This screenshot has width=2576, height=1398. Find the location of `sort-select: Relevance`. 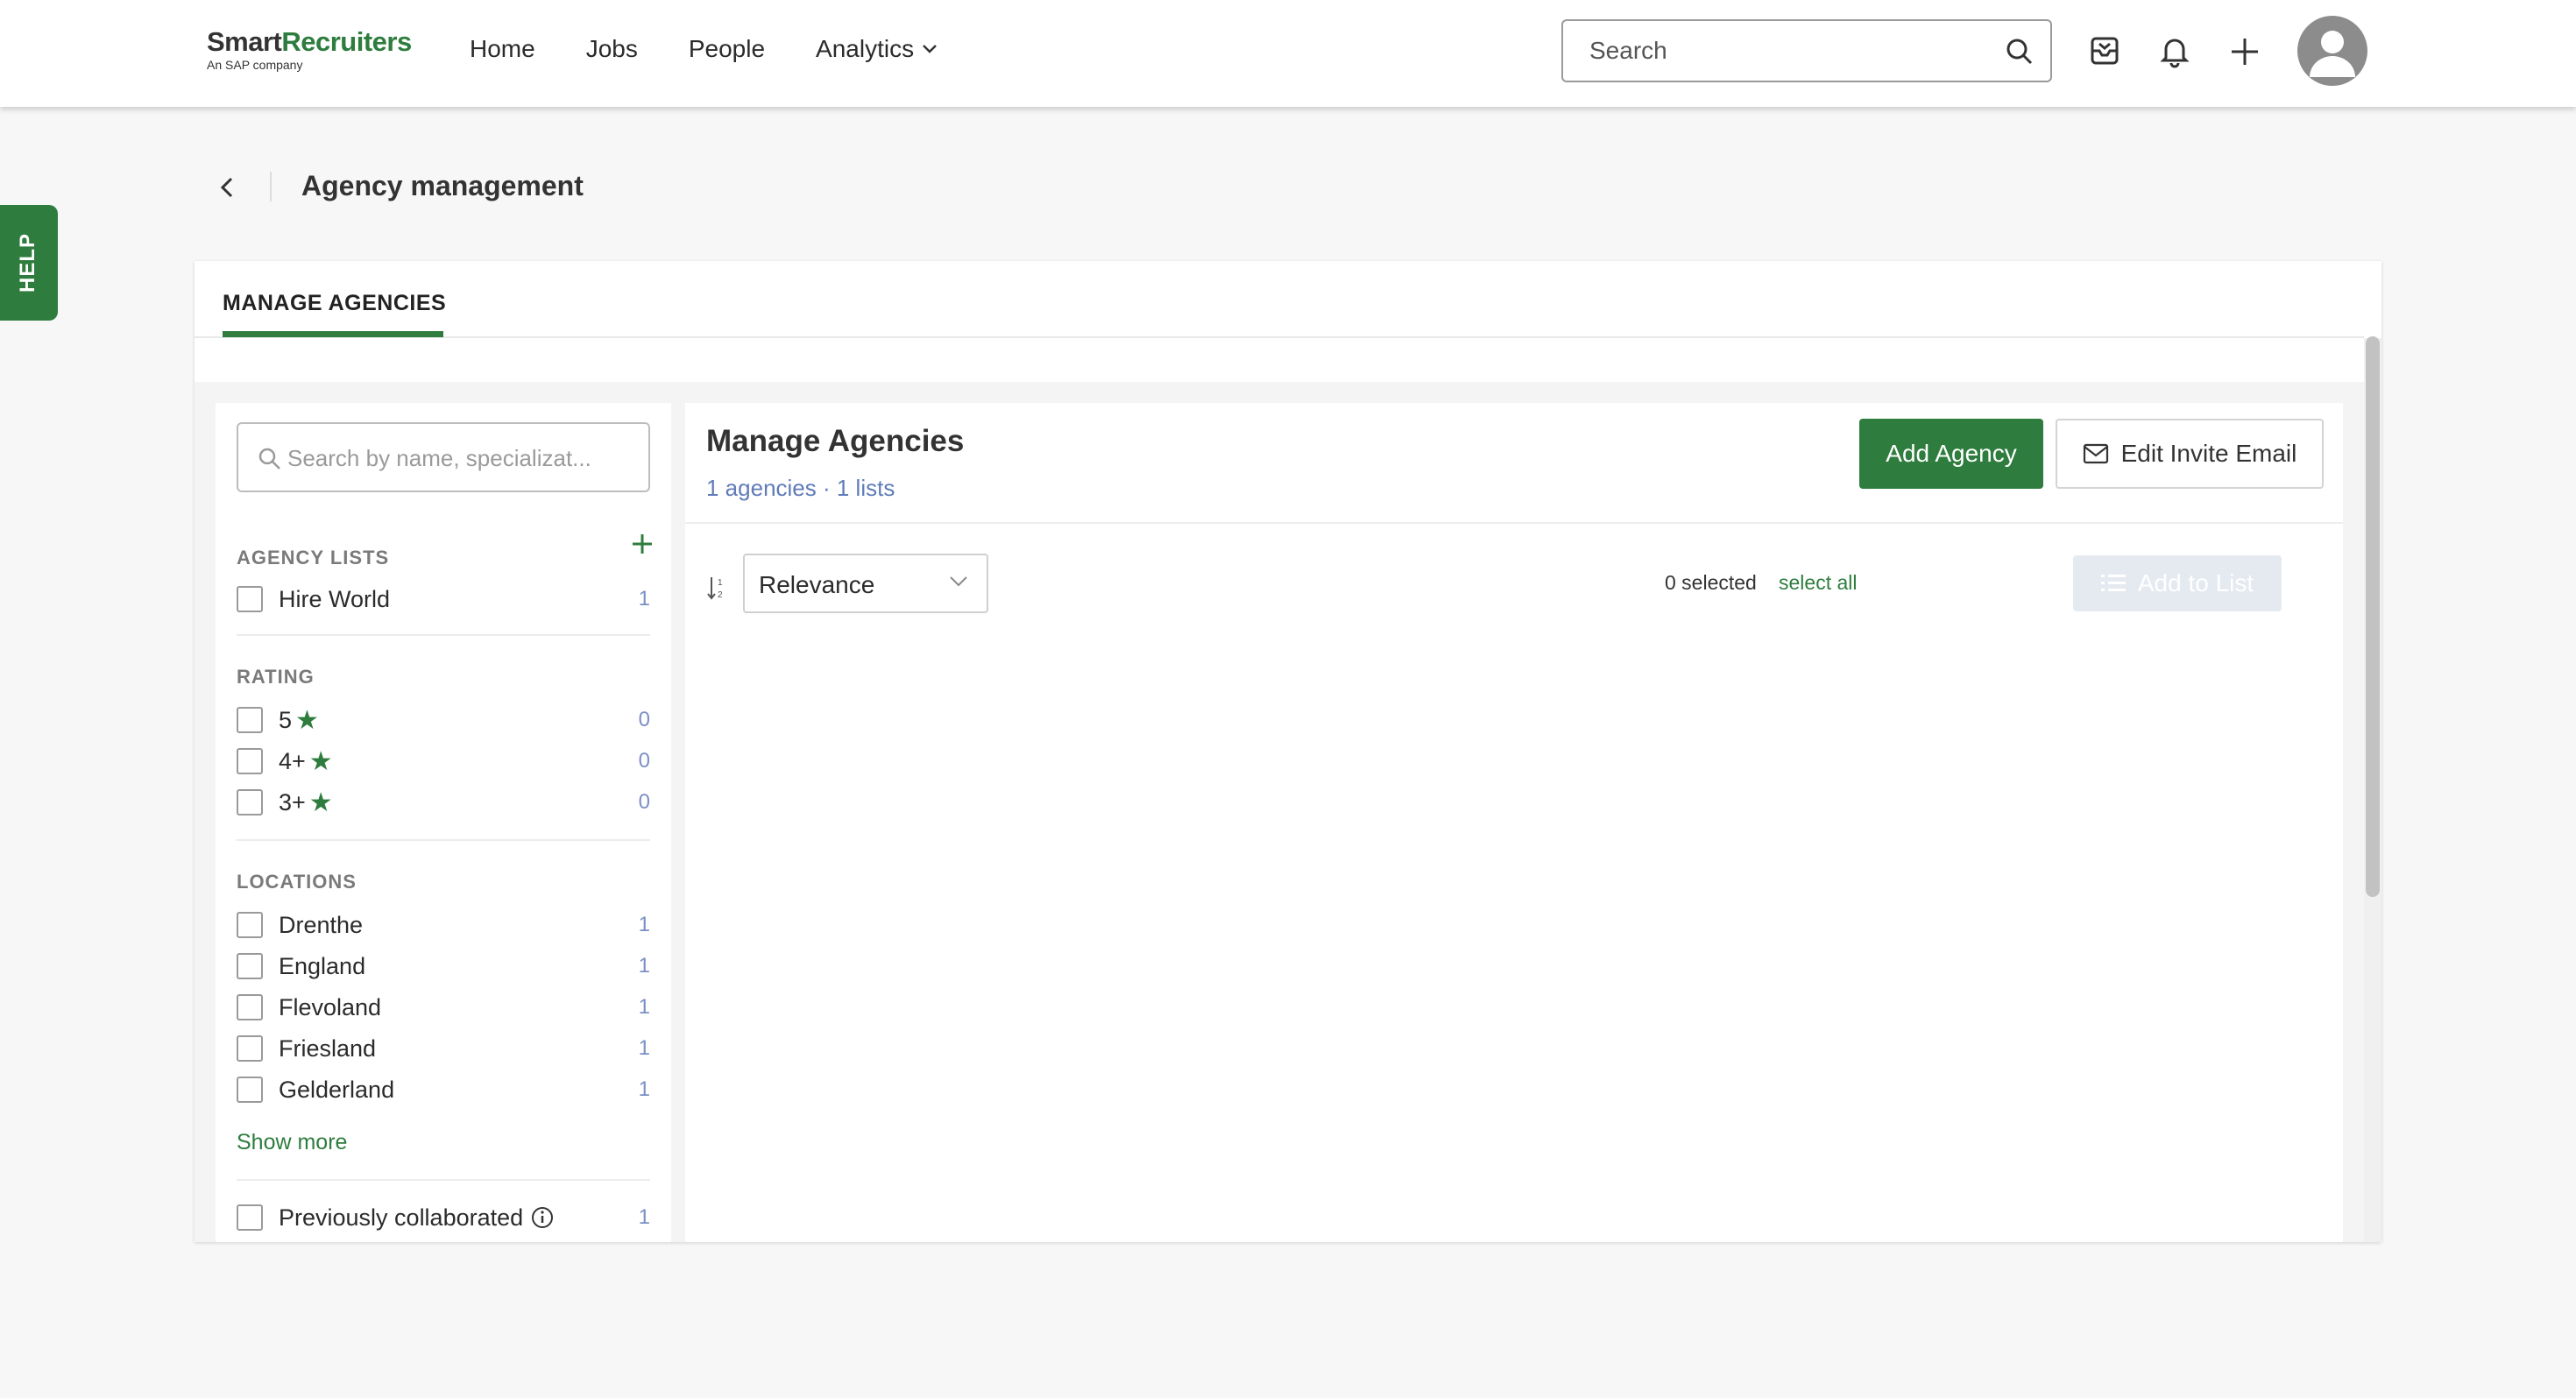

sort-select: Relevance is located at coordinates (865, 583).